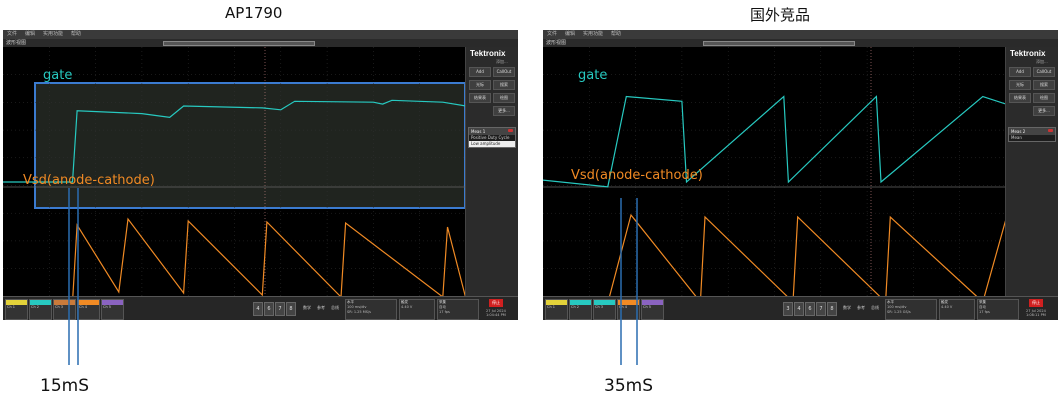 This screenshot has width=1060, height=404. Describe the element at coordinates (628, 386) in the screenshot. I see `delta-time-right: 35mS` at that location.